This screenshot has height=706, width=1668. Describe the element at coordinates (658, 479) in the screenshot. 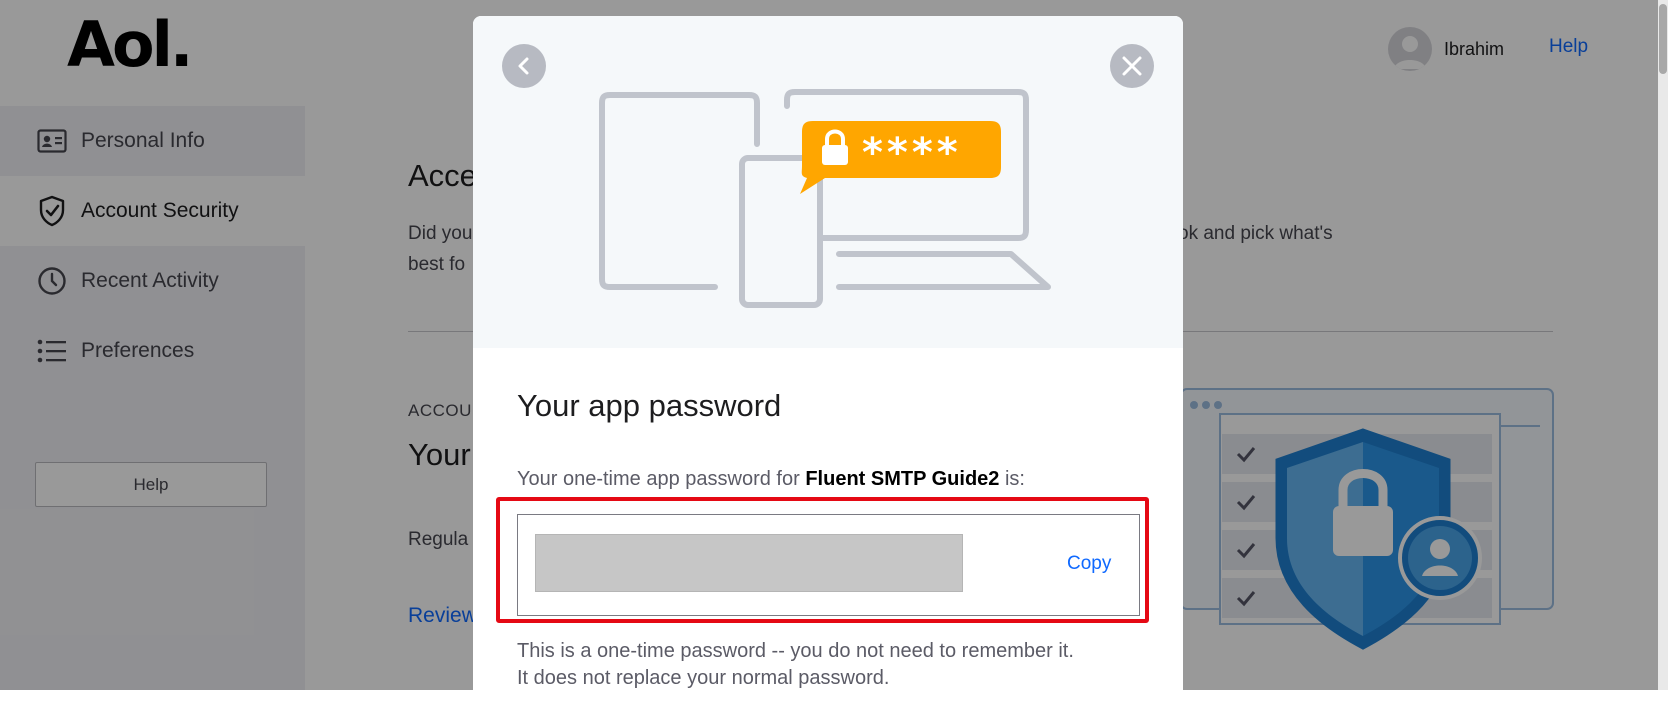

I see `description-prefix: Your one-time app password for` at that location.